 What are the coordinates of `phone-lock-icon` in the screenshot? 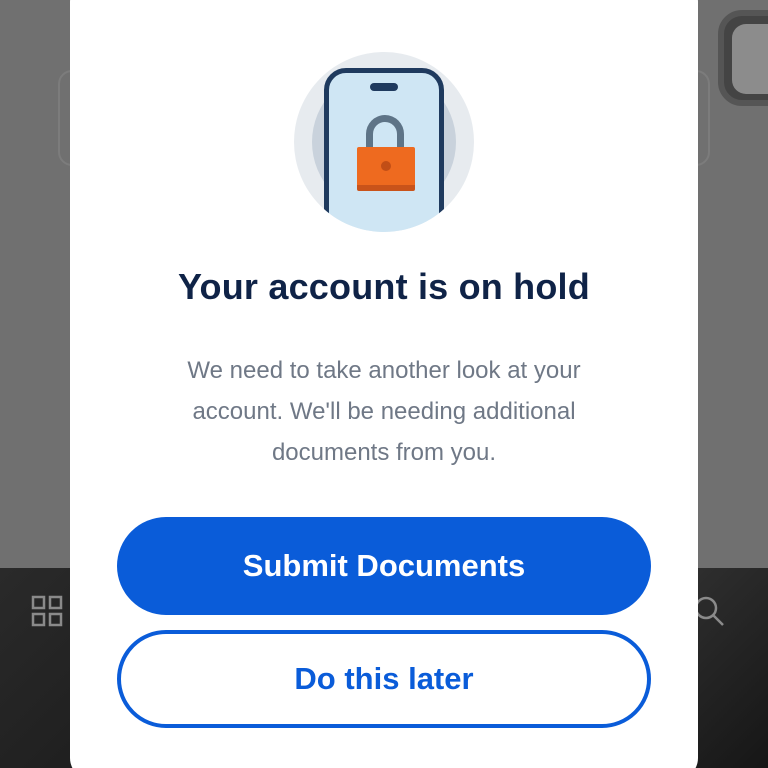 It's located at (384, 142).